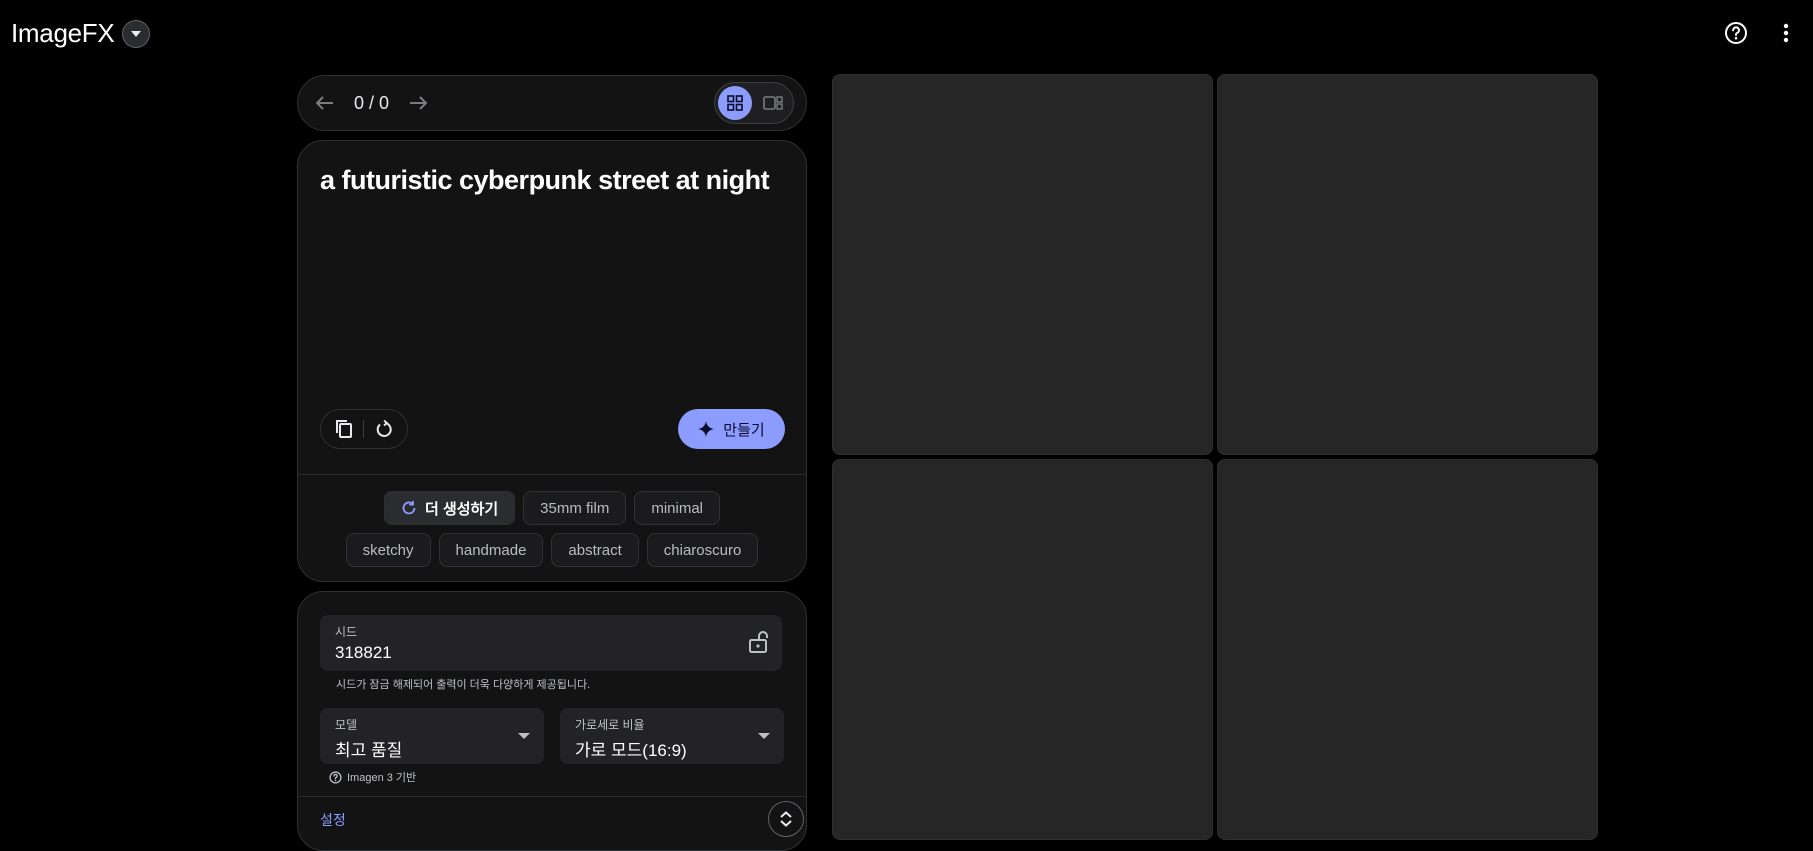 Image resolution: width=1813 pixels, height=851 pixels. What do you see at coordinates (344, 429) in the screenshot?
I see `copy-icon` at bounding box center [344, 429].